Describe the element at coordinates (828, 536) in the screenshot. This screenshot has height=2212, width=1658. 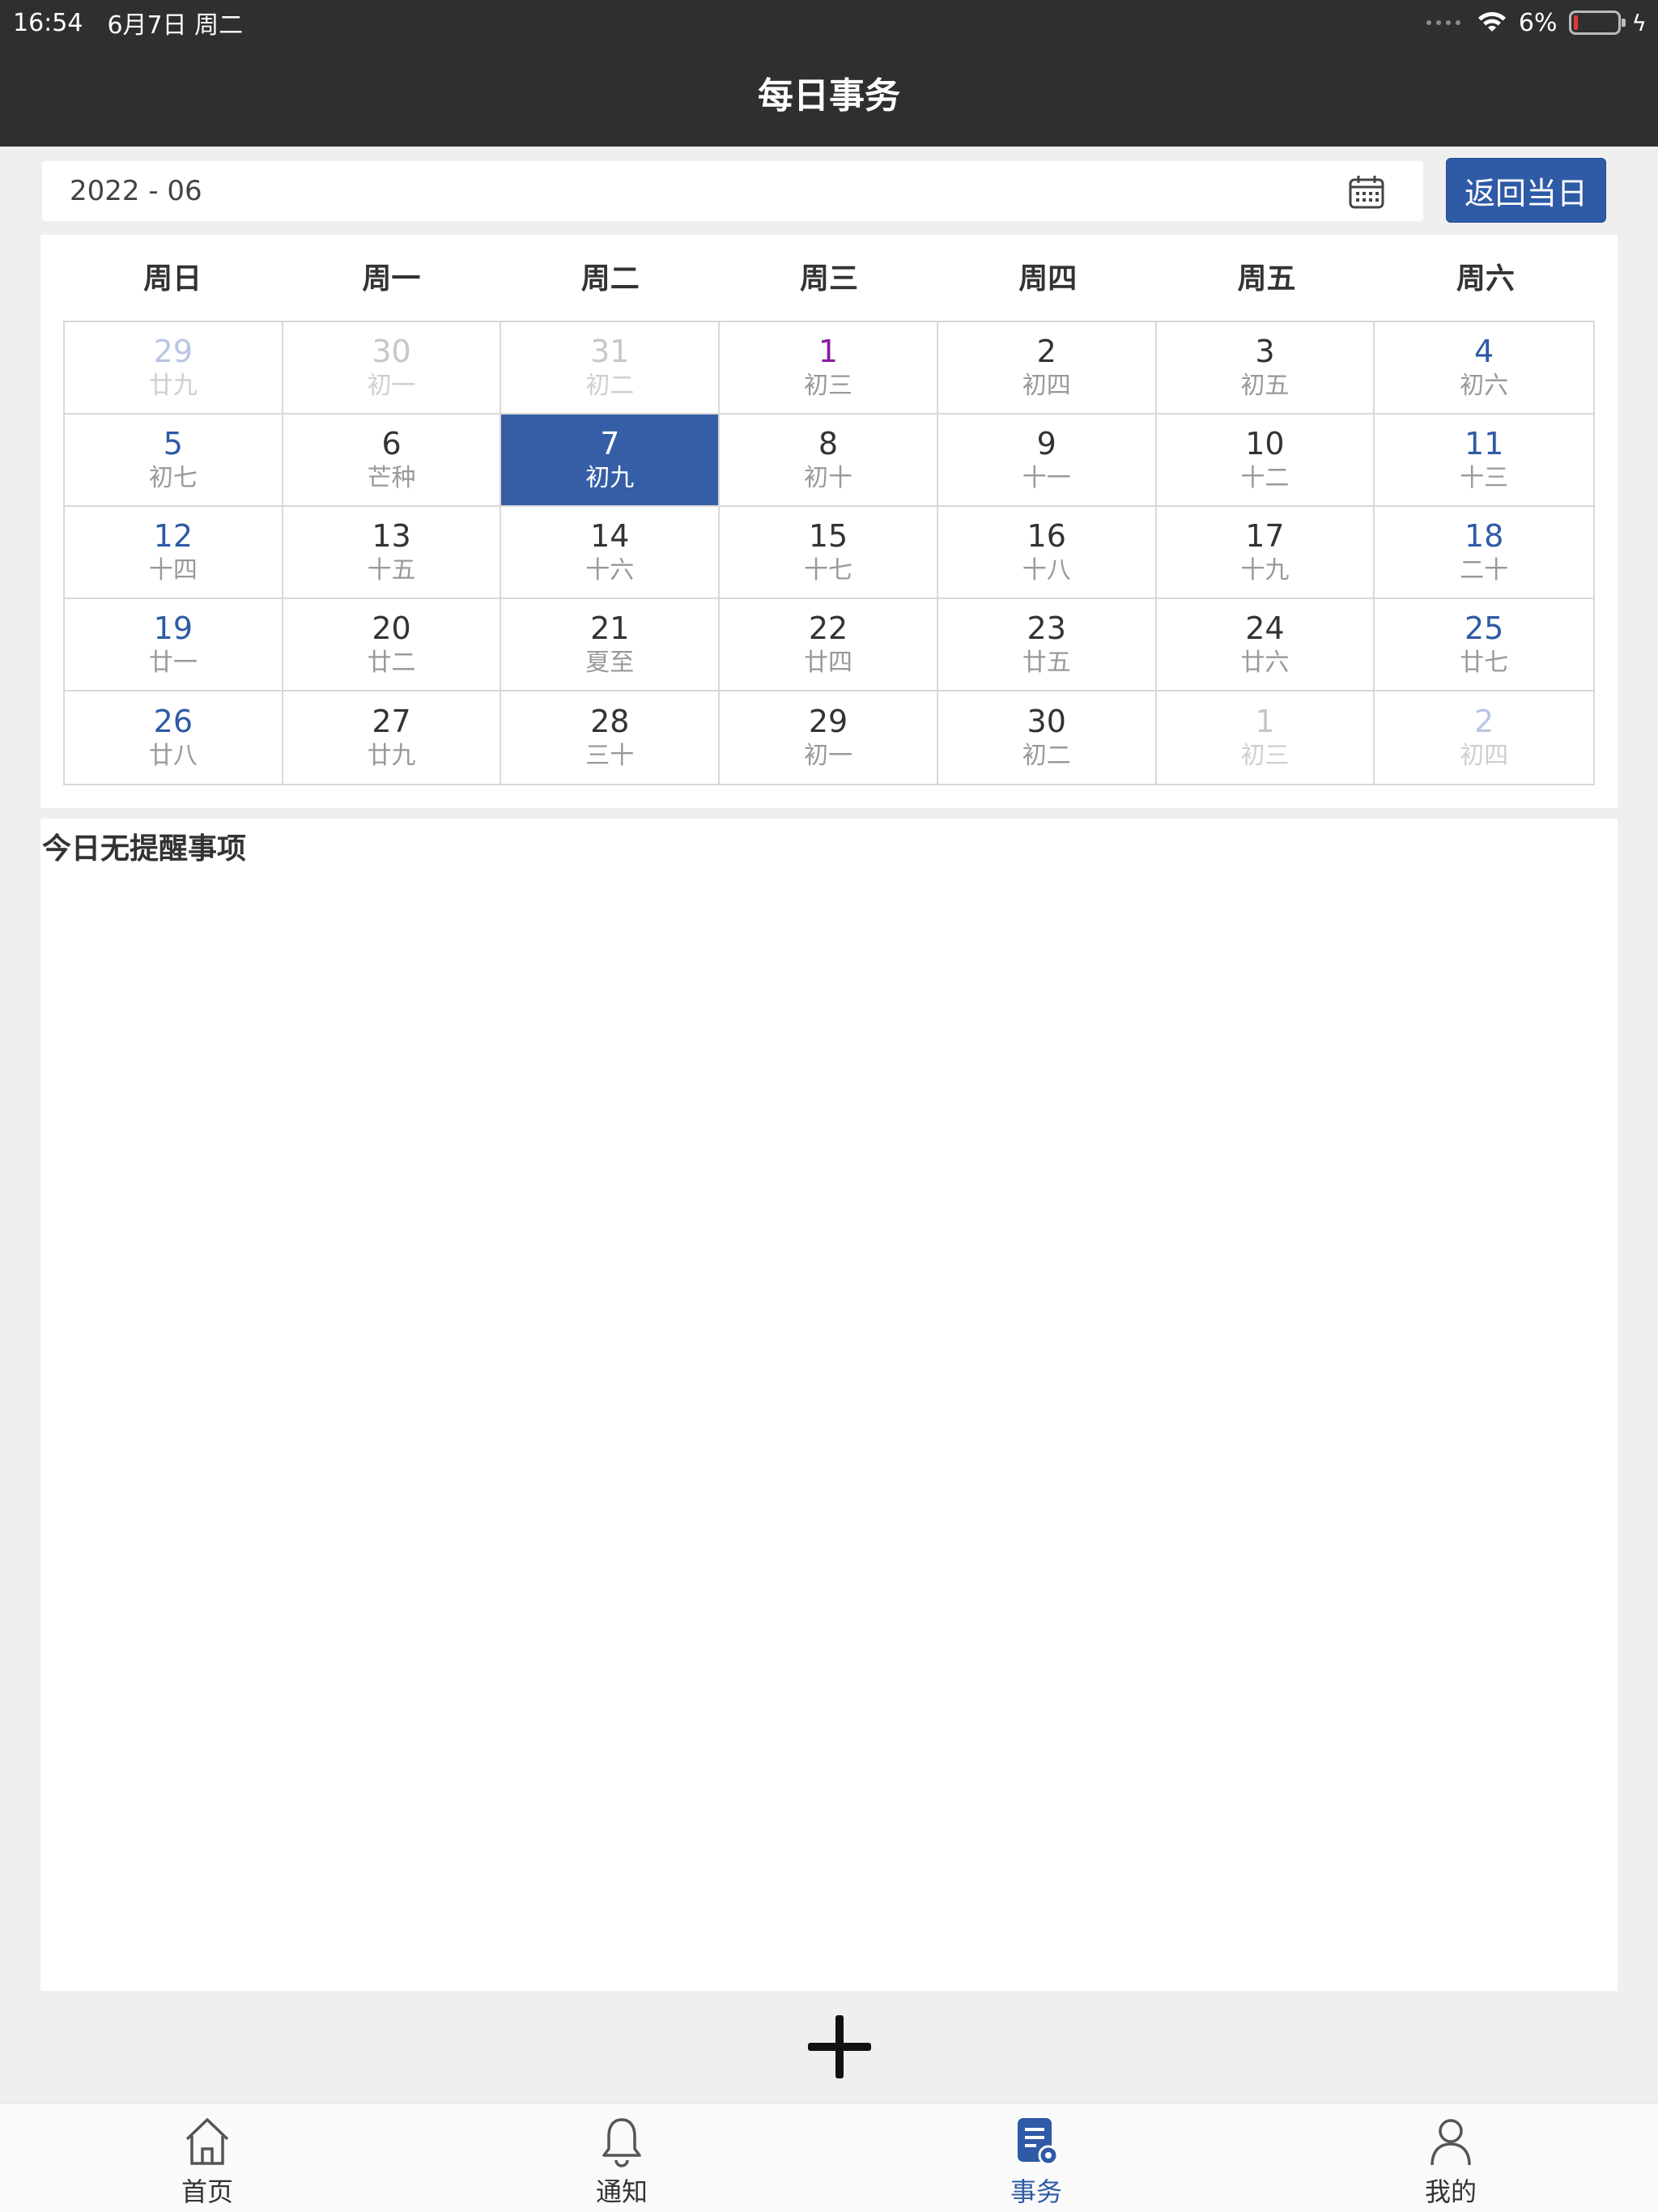
I see `day-number: 15` at that location.